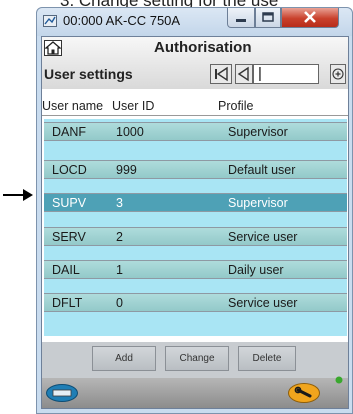 Image resolution: width=353 pixels, height=414 pixels. Describe the element at coordinates (122, 20) in the screenshot. I see `window-title: 00:000 AK-CC 750A` at that location.